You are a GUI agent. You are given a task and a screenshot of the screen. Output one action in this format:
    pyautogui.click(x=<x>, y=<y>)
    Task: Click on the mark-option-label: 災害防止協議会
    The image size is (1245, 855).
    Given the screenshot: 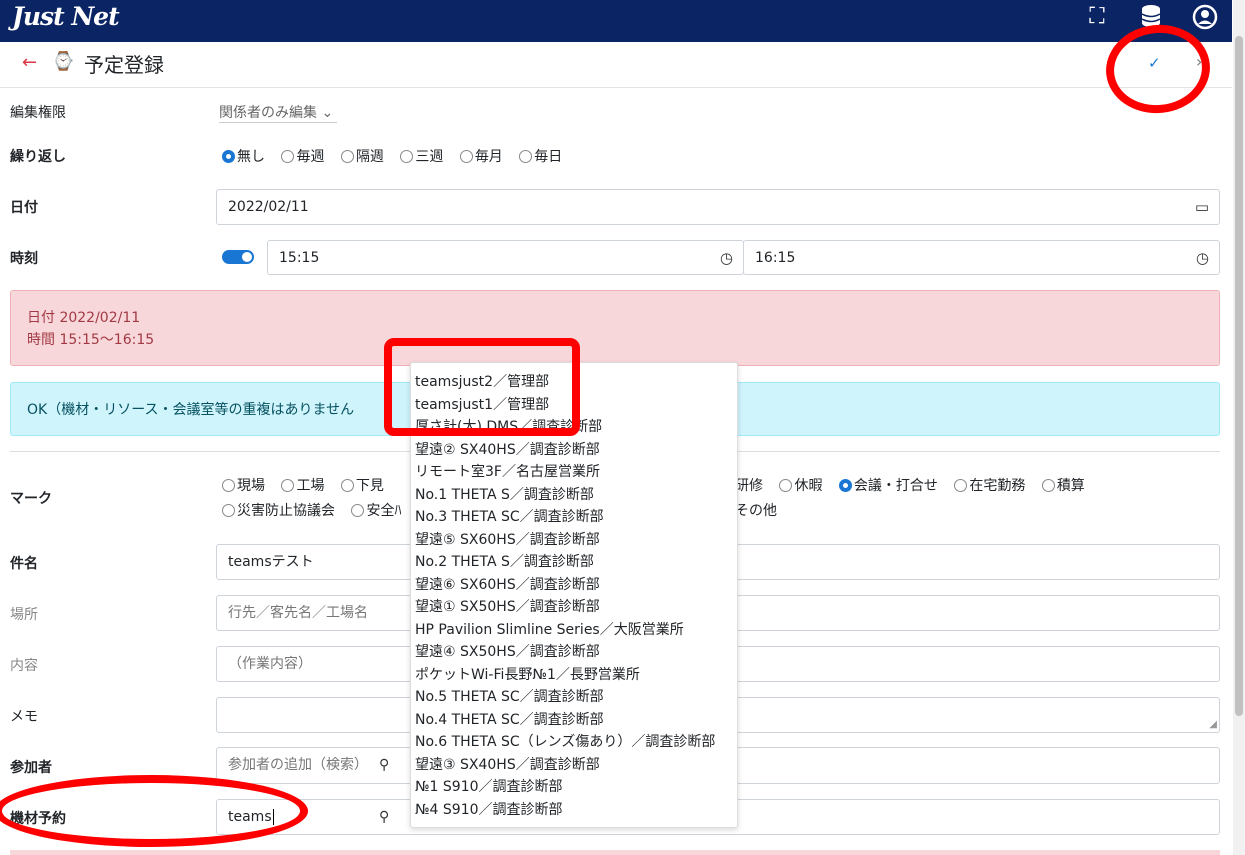 What is the action you would take?
    pyautogui.click(x=286, y=511)
    